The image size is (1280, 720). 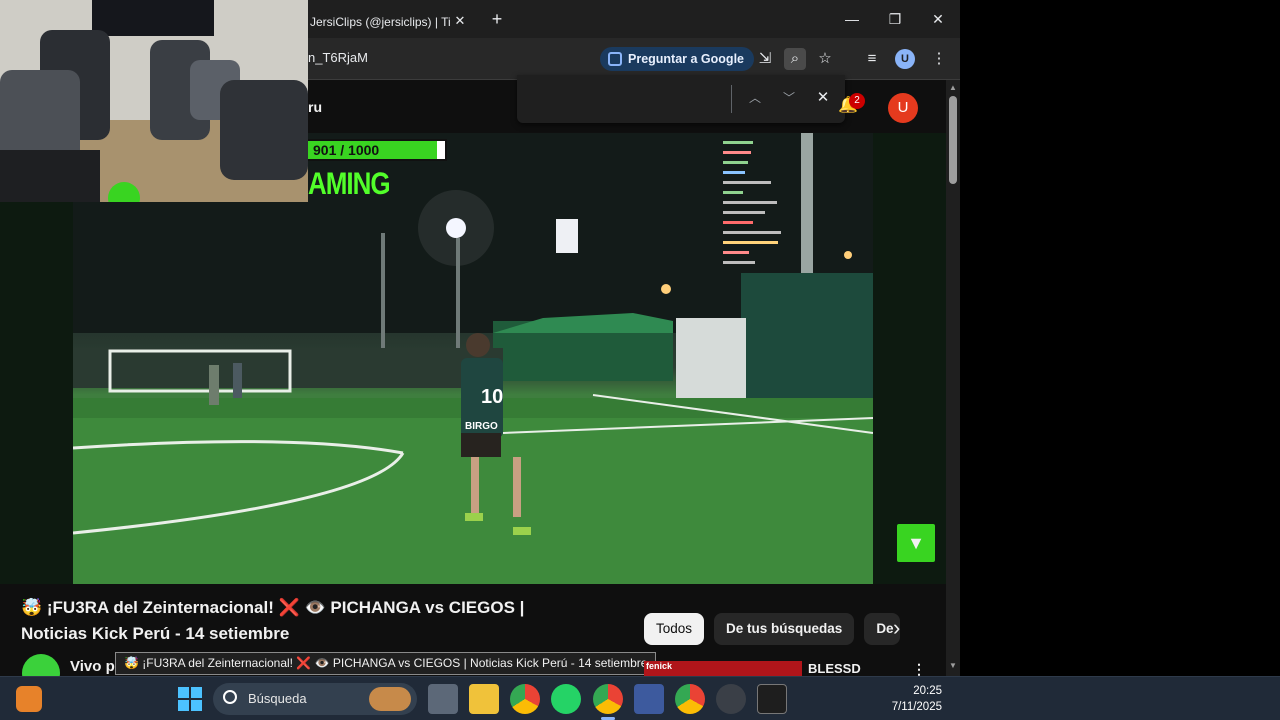 What do you see at coordinates (608, 699) in the screenshot?
I see `chrome-profile-icon` at bounding box center [608, 699].